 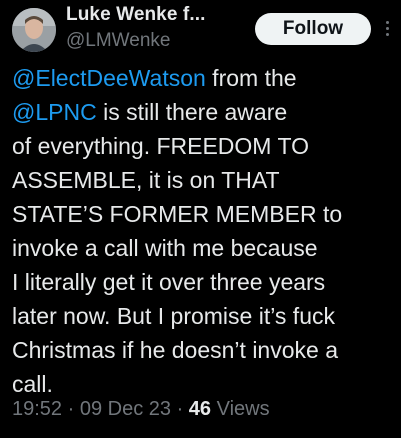 What do you see at coordinates (251, 78) in the screenshot?
I see `tweet-text-segment: from the` at bounding box center [251, 78].